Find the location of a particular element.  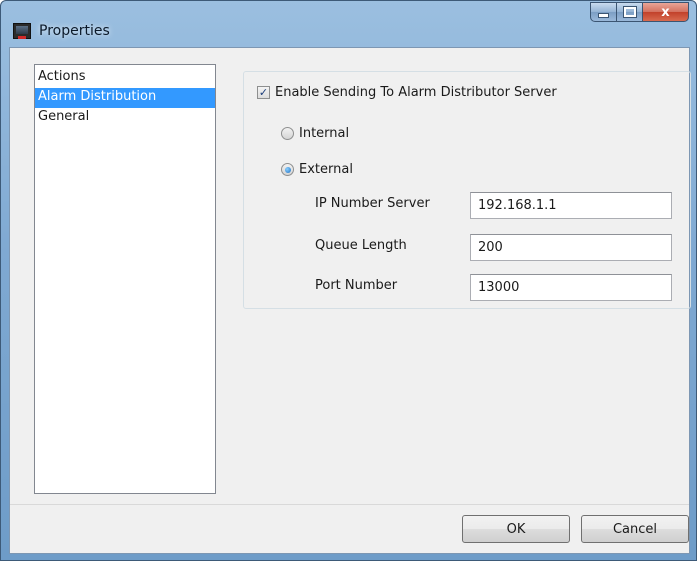

internal-option: Internal is located at coordinates (315, 133).